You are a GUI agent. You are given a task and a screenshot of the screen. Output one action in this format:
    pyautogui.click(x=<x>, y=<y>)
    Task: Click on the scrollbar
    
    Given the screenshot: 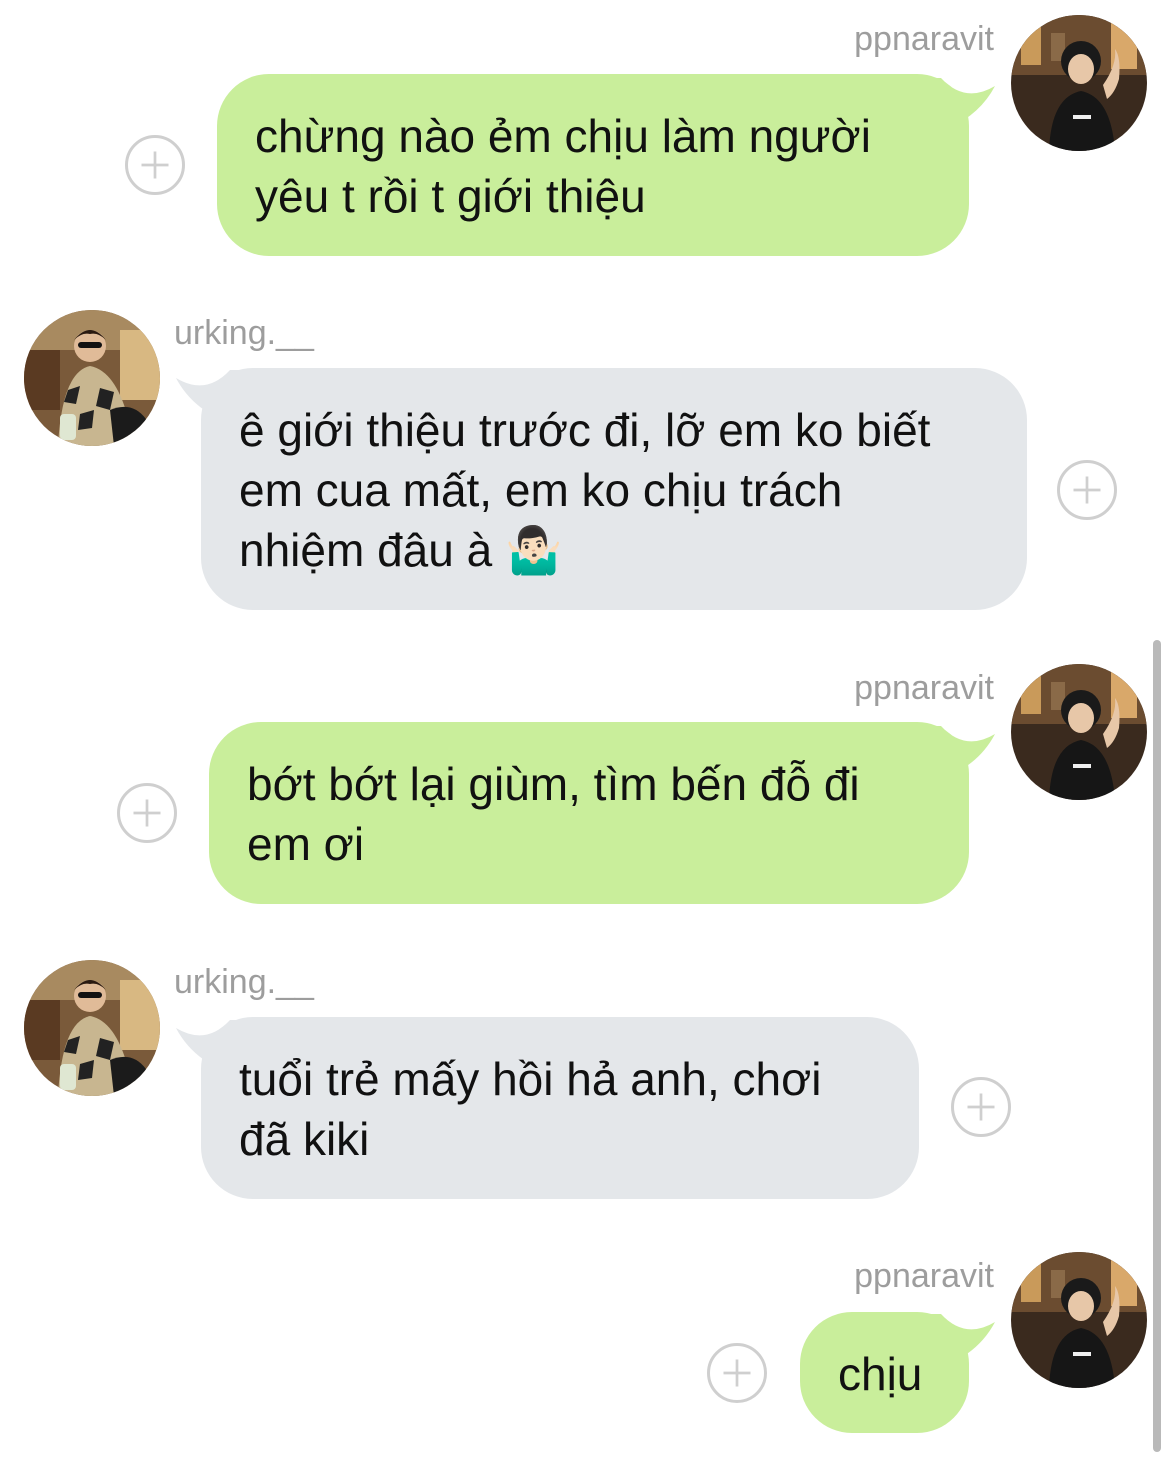 What is the action you would take?
    pyautogui.click(x=1157, y=1046)
    